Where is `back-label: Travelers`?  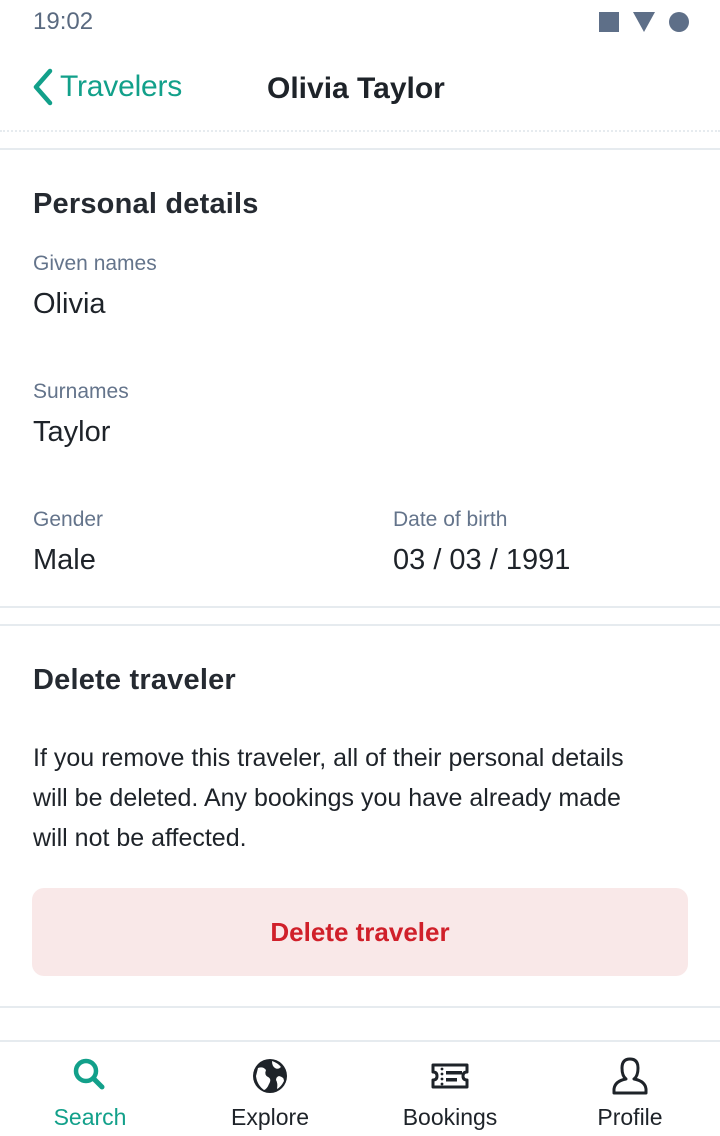 back-label: Travelers is located at coordinates (121, 86).